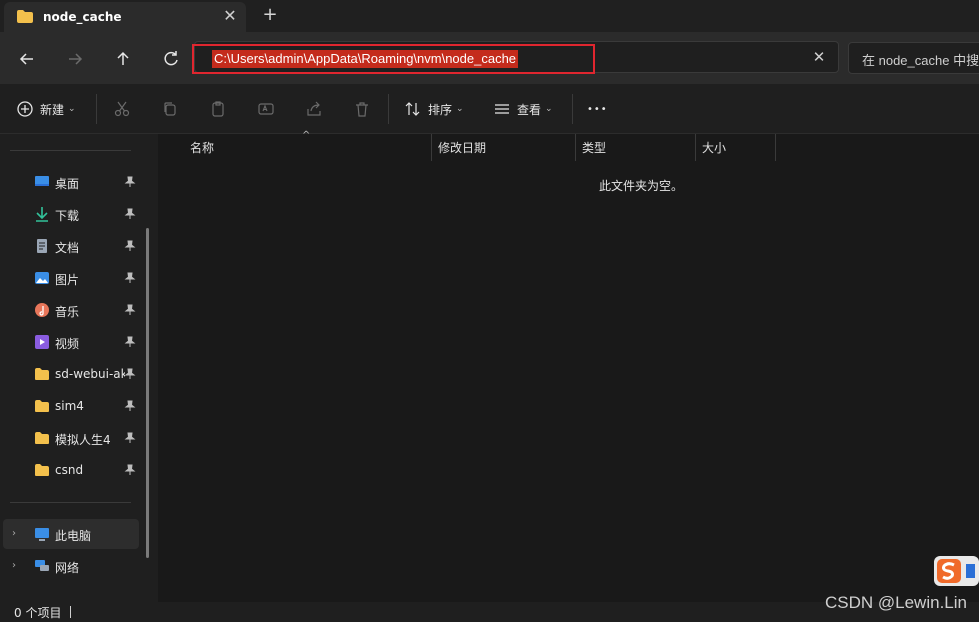 Image resolution: width=979 pixels, height=622 pixels. What do you see at coordinates (74, 438) in the screenshot?
I see `sidebar-item-9: 模拟人生4` at bounding box center [74, 438].